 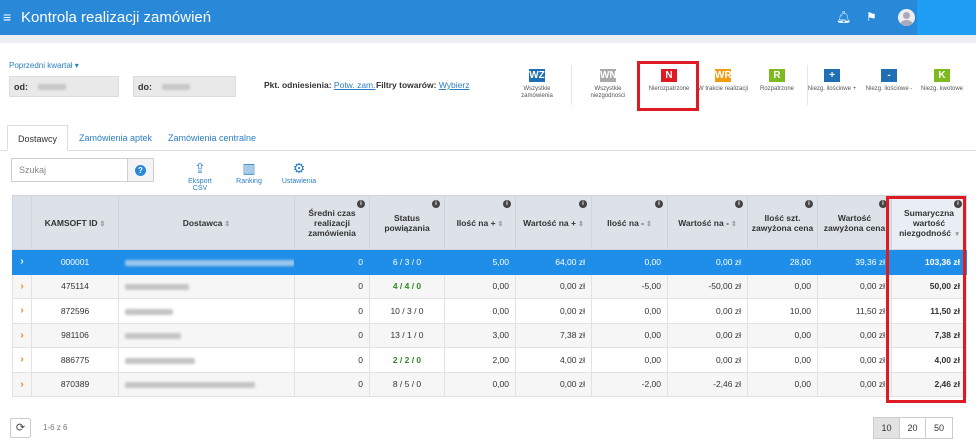 I want to click on header-wartosc-minus: Wartość na - ⇕ i, so click(x=707, y=222).